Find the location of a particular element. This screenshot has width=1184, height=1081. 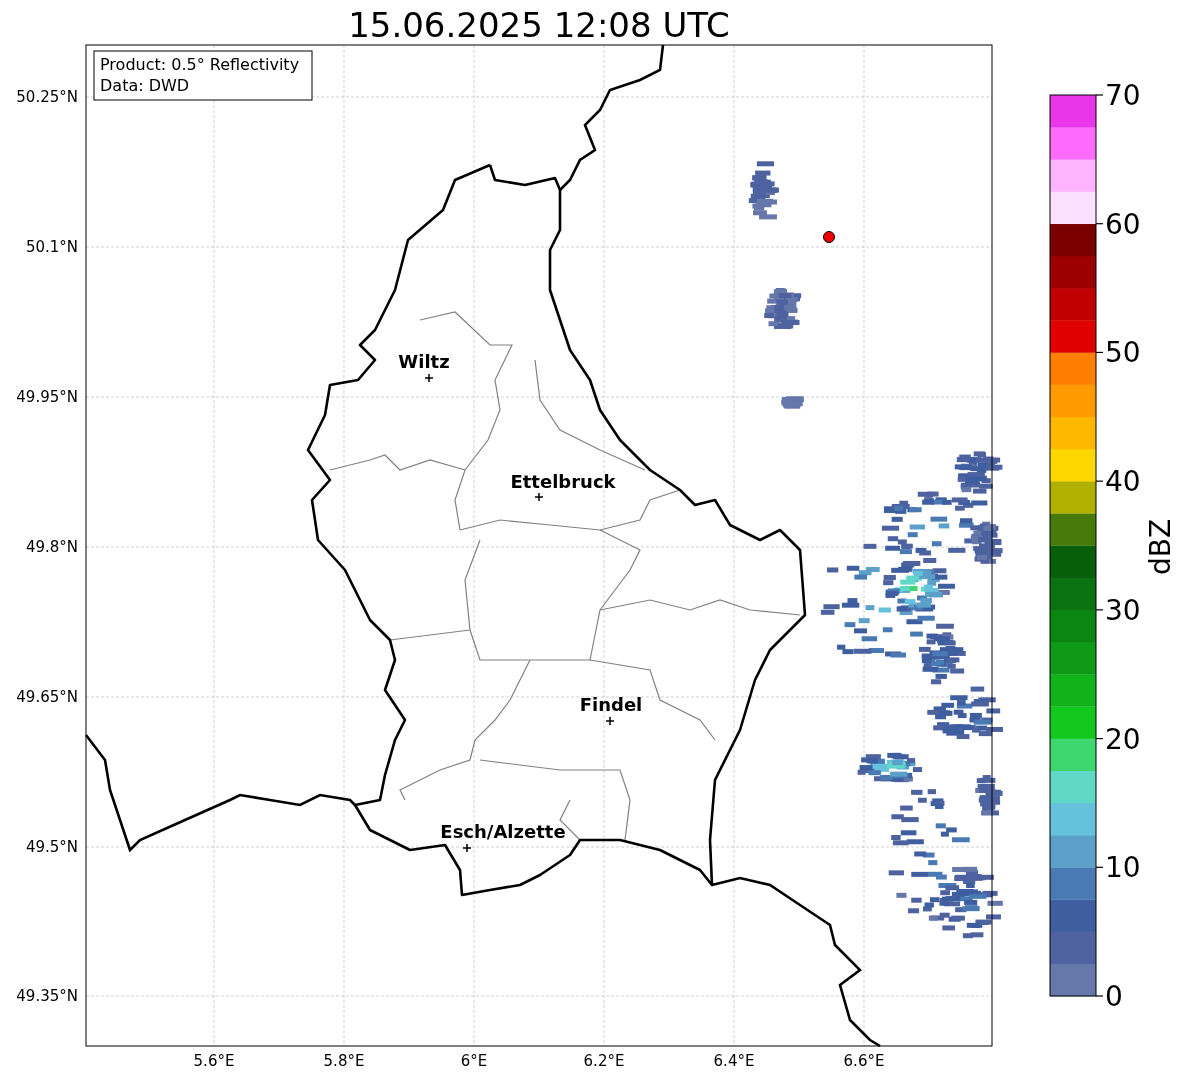

city-label: Ettelbruck is located at coordinates (563, 481).